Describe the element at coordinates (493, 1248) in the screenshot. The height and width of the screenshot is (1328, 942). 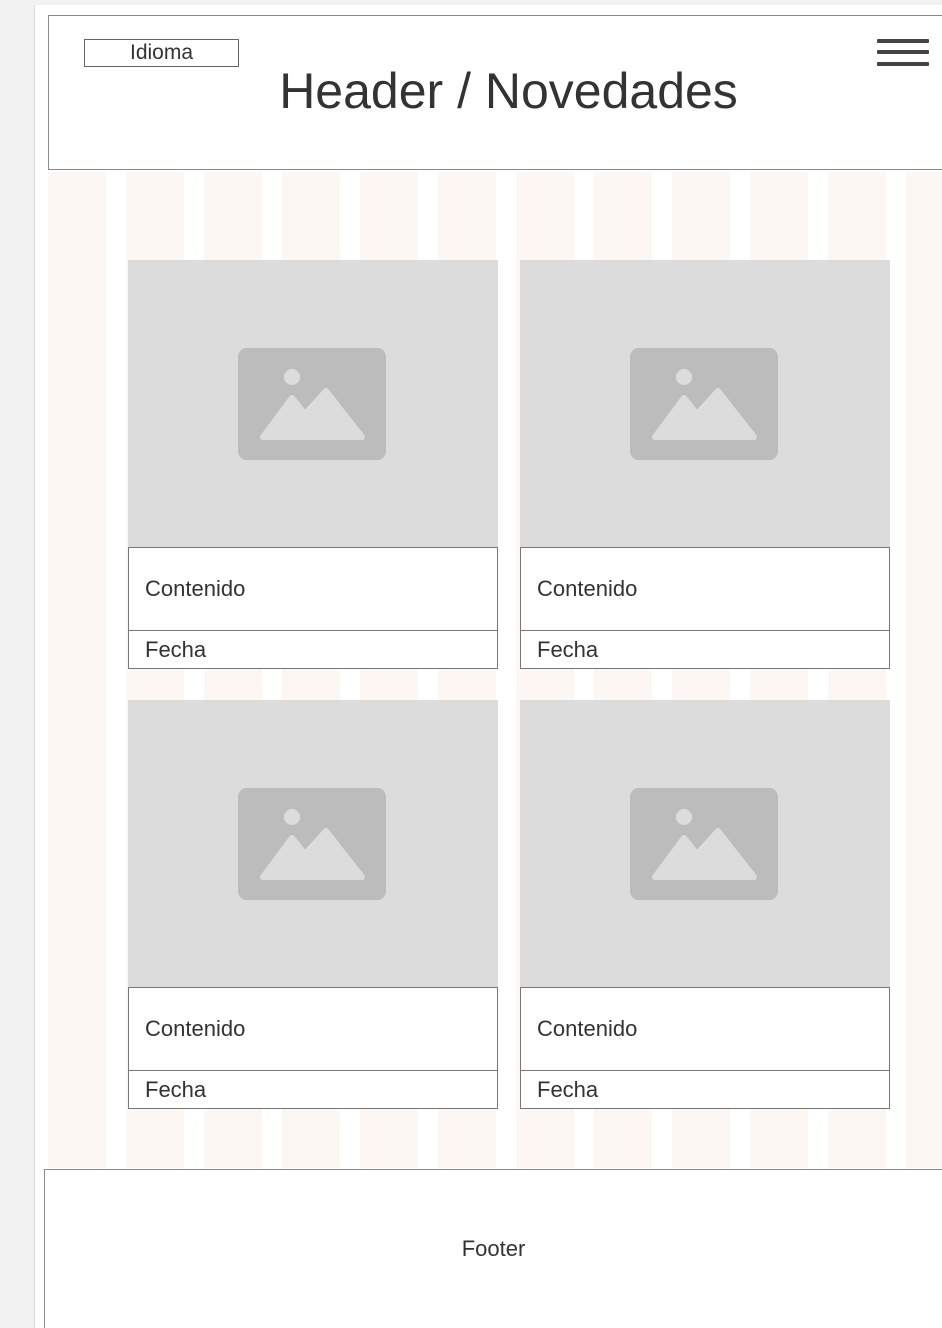
I see `footer: Footer` at that location.